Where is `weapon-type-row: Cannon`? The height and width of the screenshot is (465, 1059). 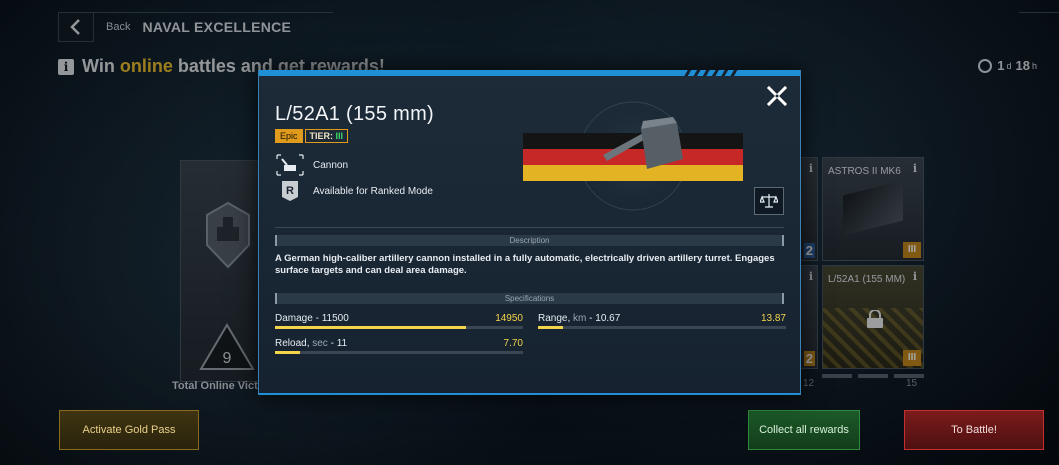
weapon-type-row: Cannon is located at coordinates (311, 165).